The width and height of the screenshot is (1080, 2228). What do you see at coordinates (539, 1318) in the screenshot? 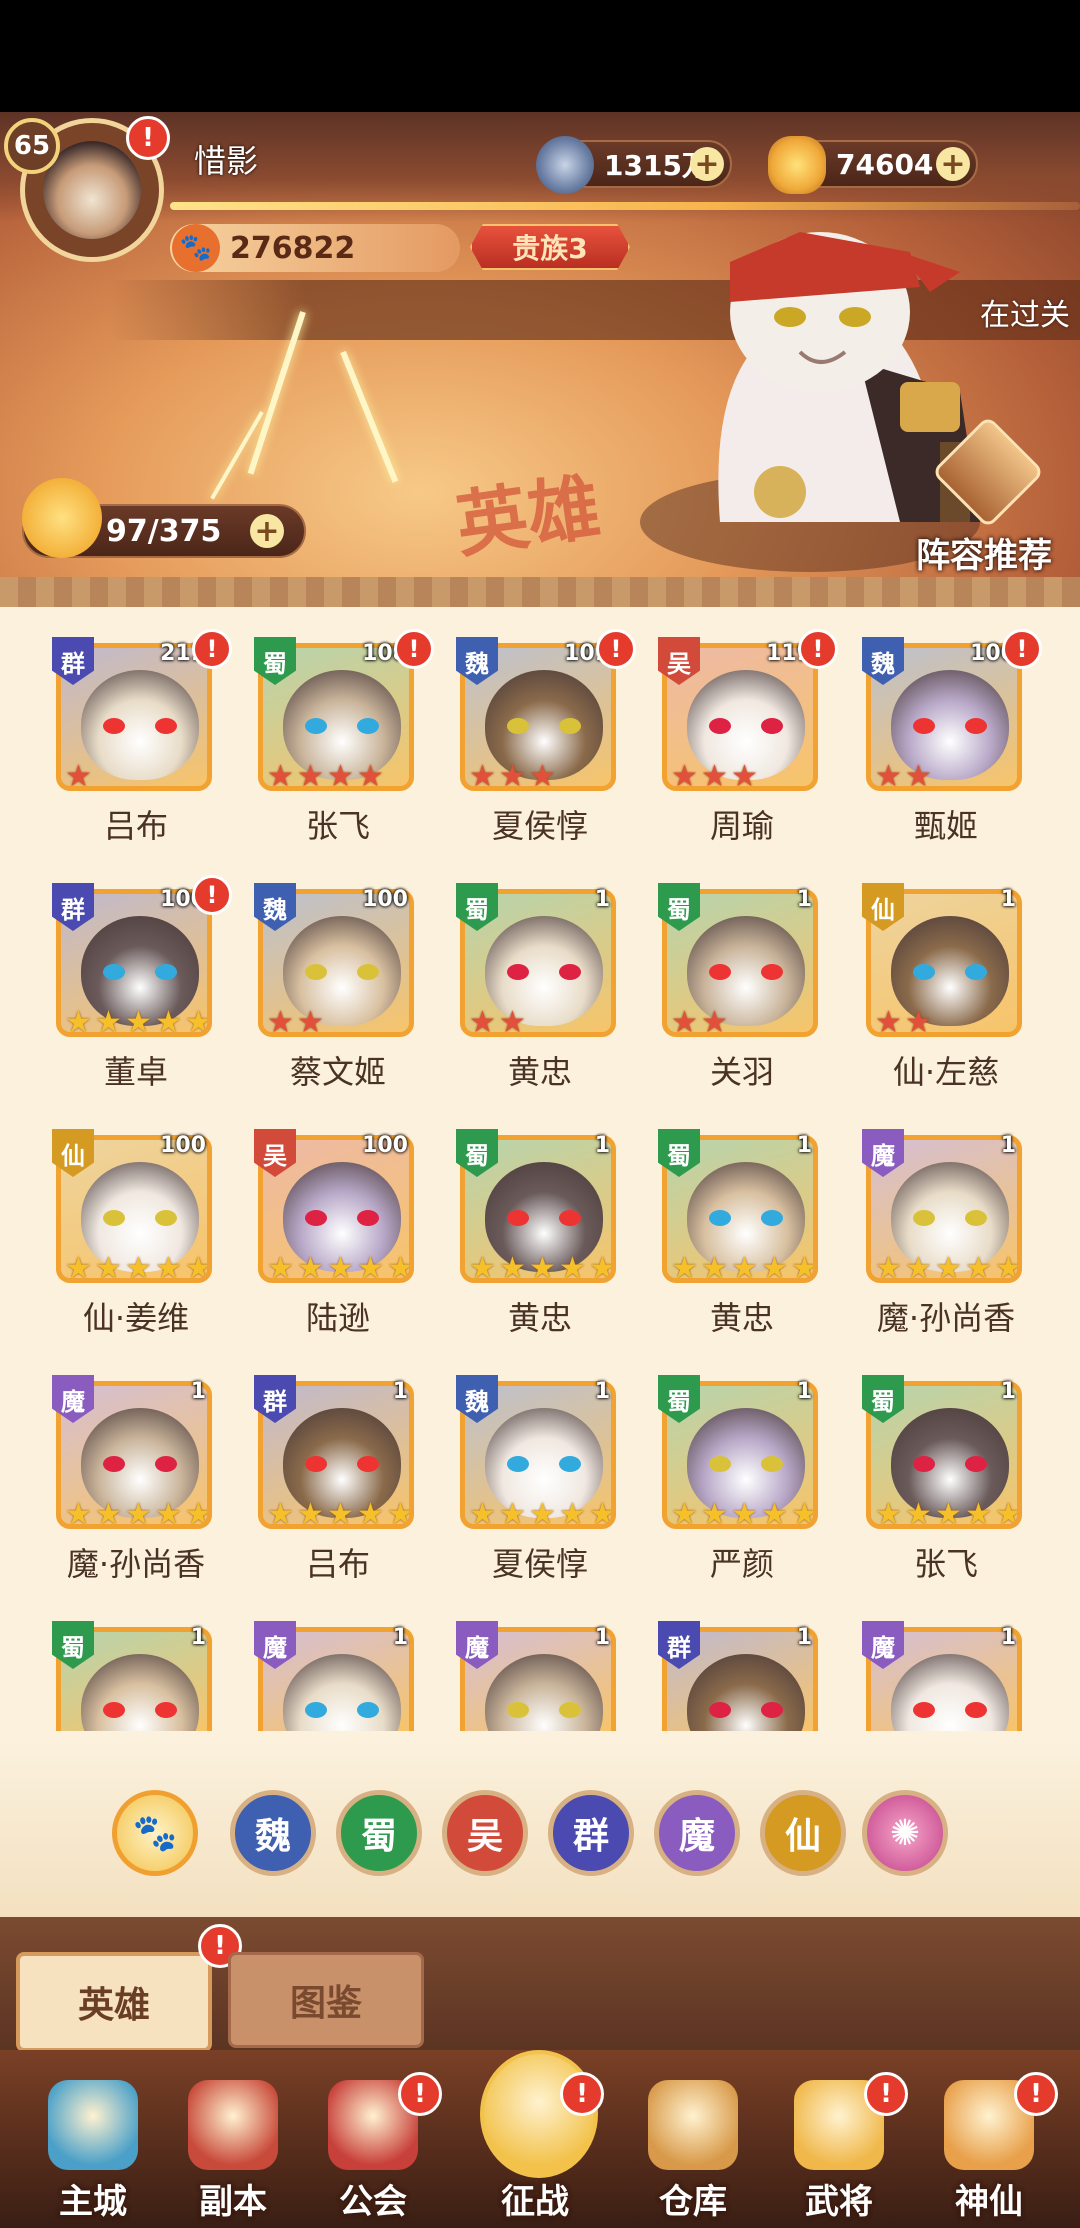
I see `hero-name: 黄忠` at bounding box center [539, 1318].